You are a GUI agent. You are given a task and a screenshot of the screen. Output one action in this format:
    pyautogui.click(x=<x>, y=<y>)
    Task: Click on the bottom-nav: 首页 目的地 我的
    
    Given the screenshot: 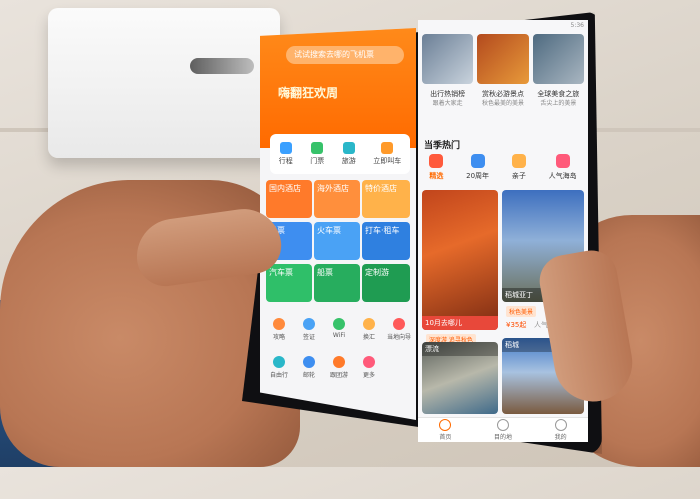 What is the action you would take?
    pyautogui.click(x=503, y=429)
    